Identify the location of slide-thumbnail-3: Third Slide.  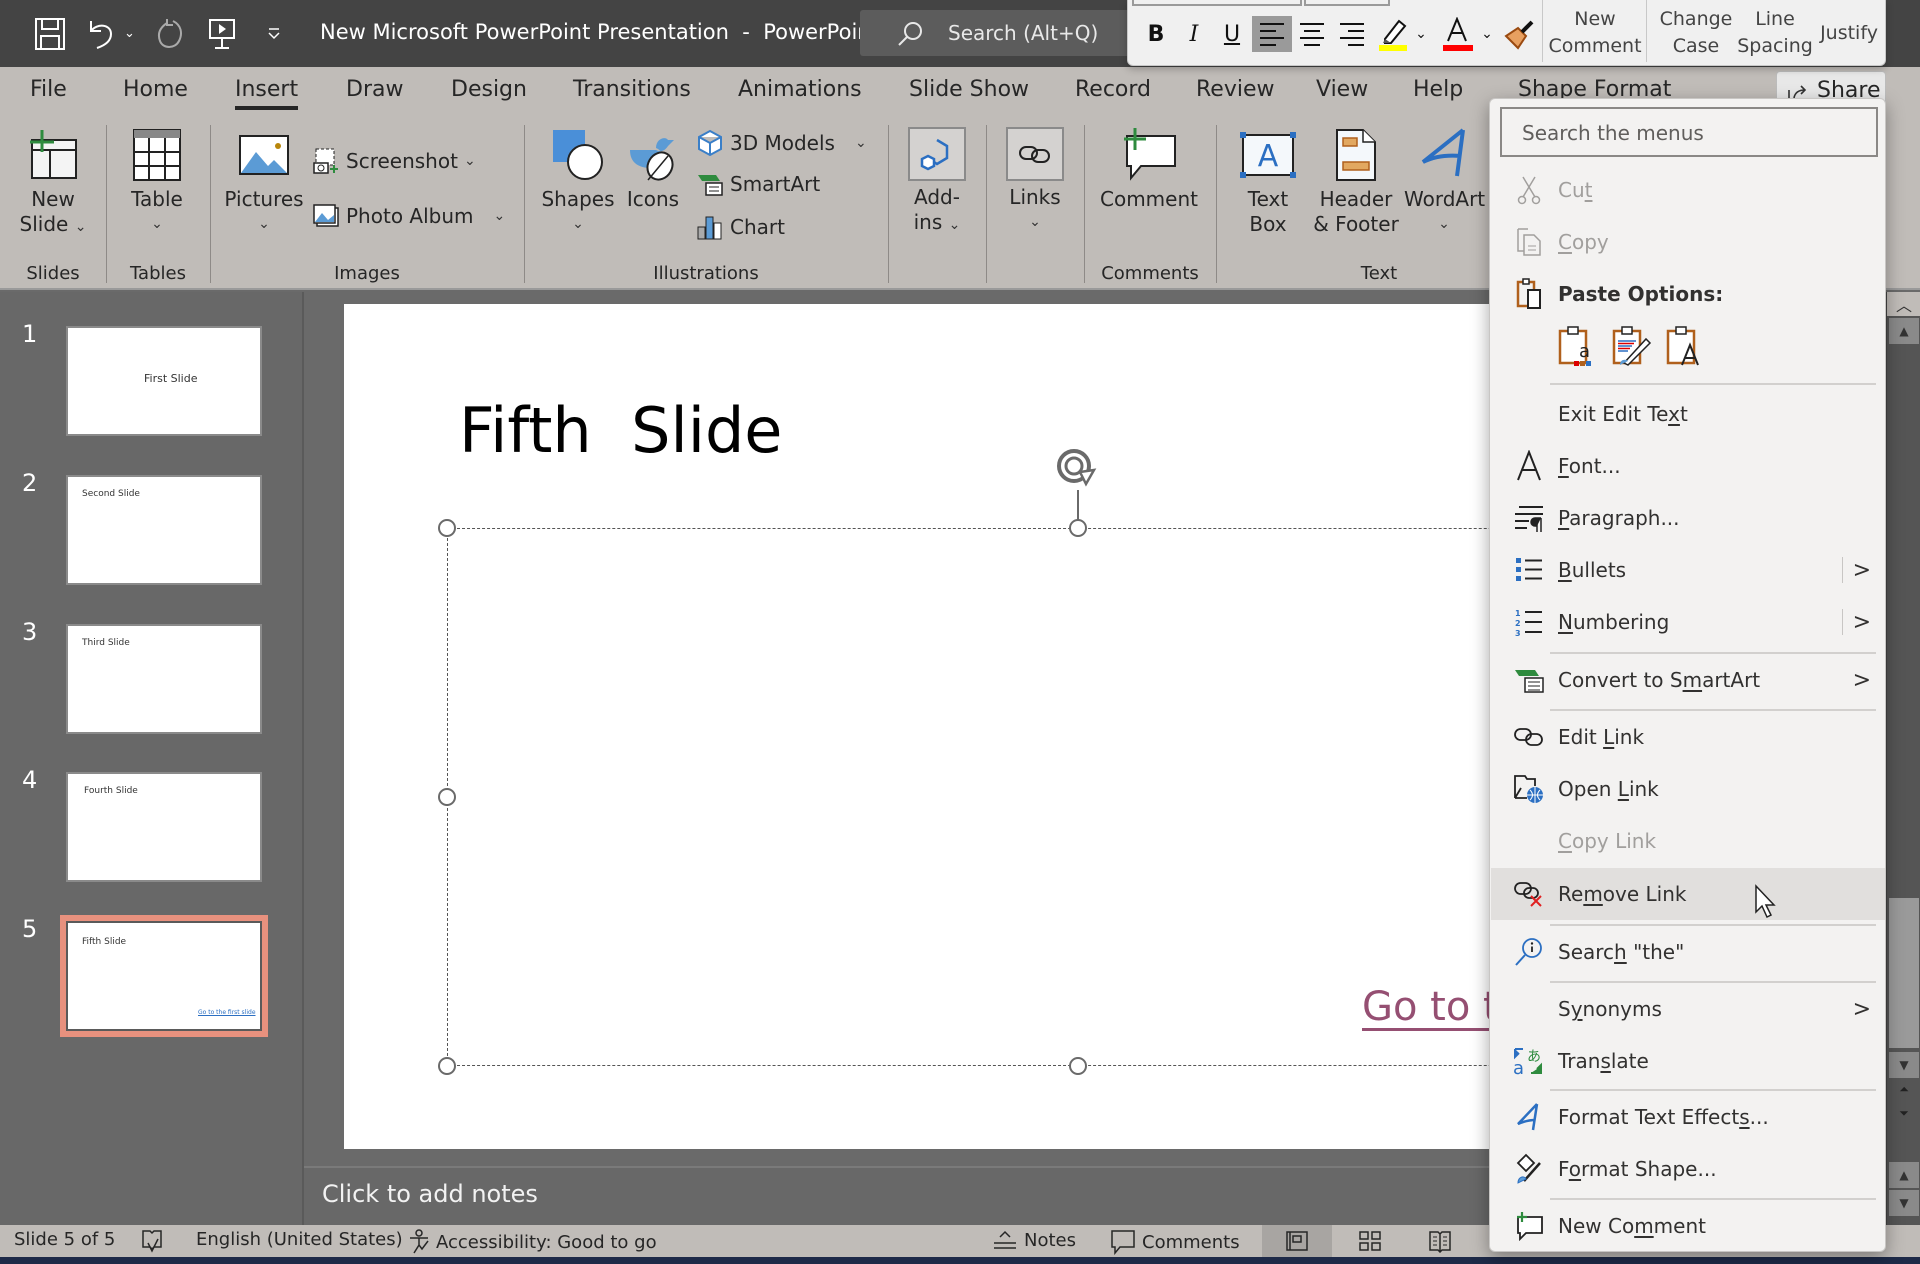
(164, 679).